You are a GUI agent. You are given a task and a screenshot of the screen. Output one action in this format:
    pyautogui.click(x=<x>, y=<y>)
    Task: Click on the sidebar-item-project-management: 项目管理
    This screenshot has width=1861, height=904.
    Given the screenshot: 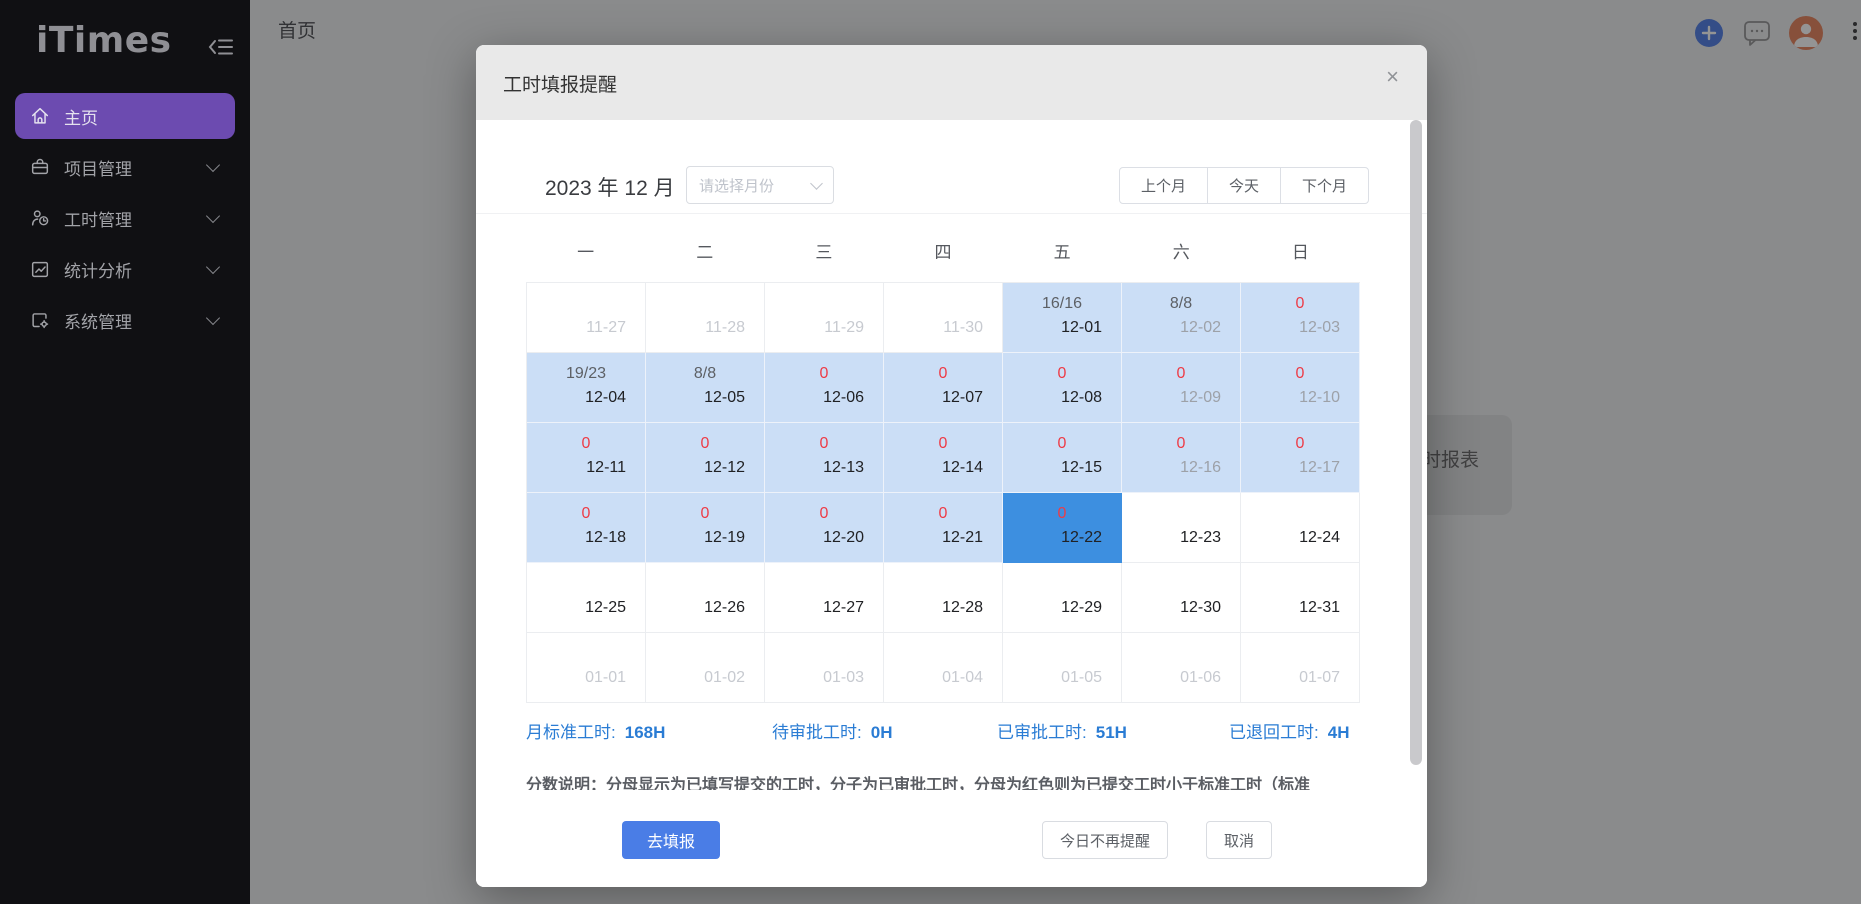 What is the action you would take?
    pyautogui.click(x=125, y=167)
    